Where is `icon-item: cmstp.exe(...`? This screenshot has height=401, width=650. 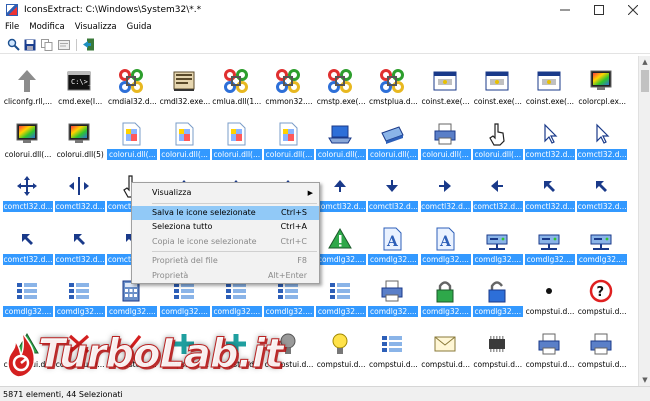 icon-item: cmstp.exe(... is located at coordinates (341, 84).